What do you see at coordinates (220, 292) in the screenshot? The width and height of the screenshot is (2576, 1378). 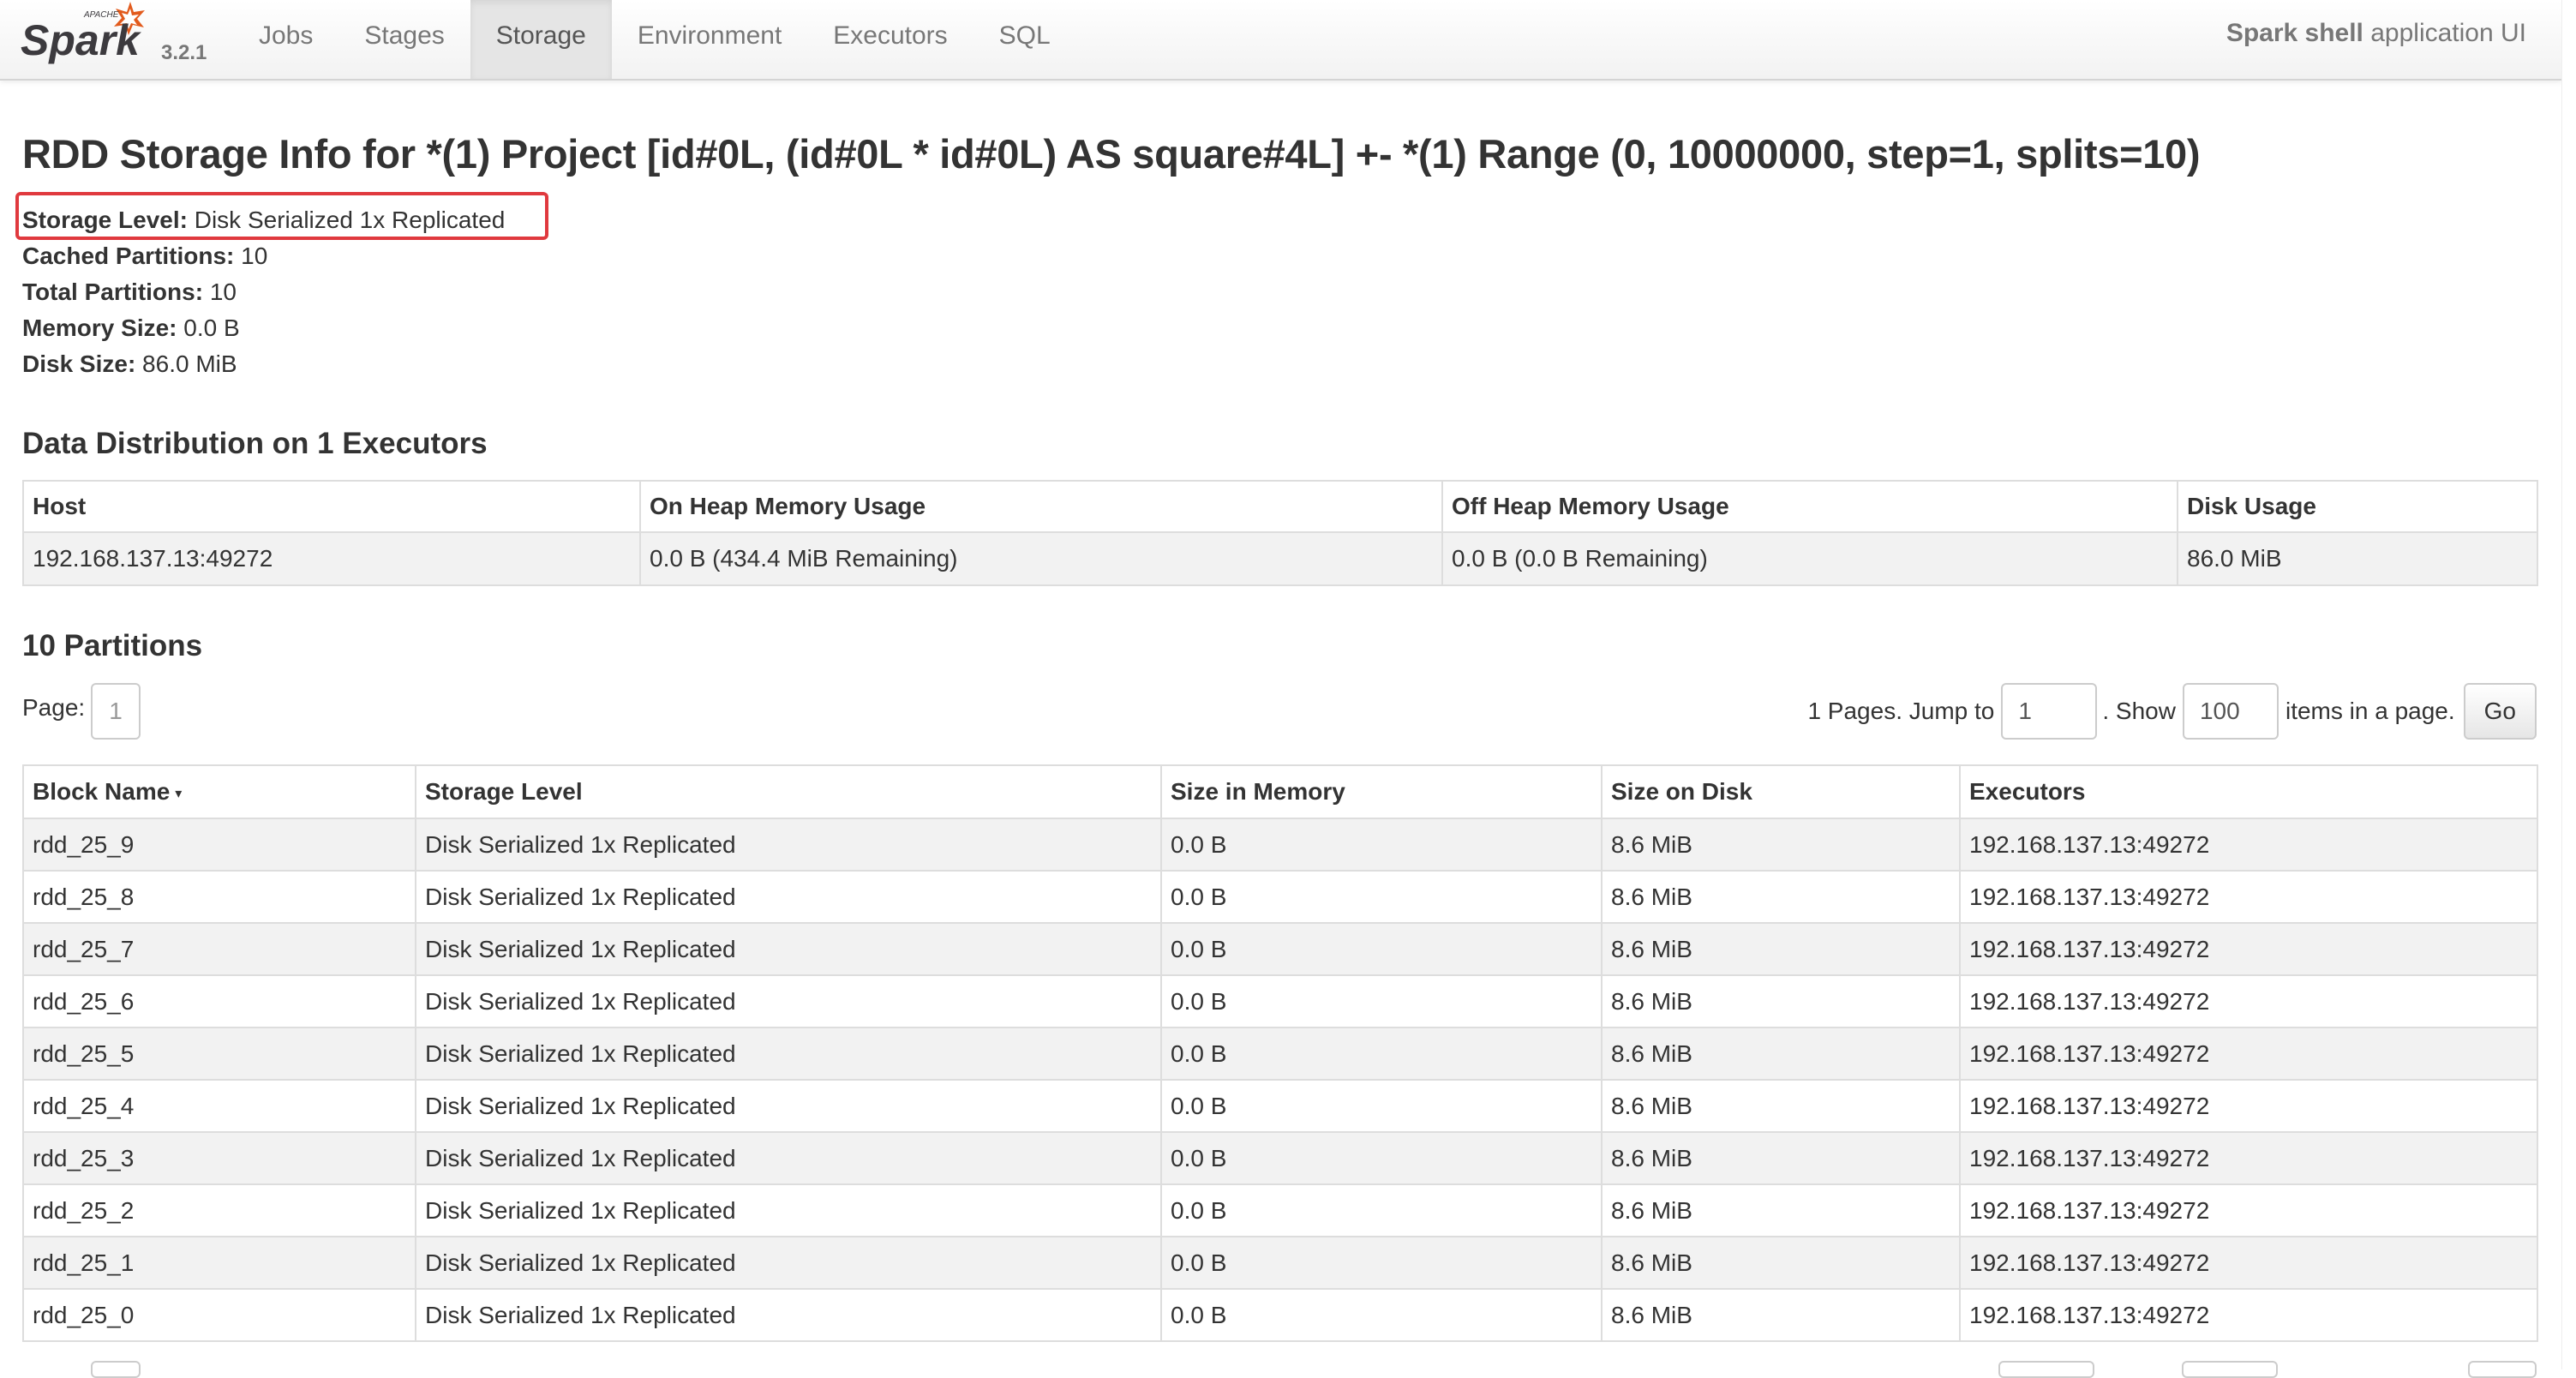 I see `total-partitions-value: 10` at bounding box center [220, 292].